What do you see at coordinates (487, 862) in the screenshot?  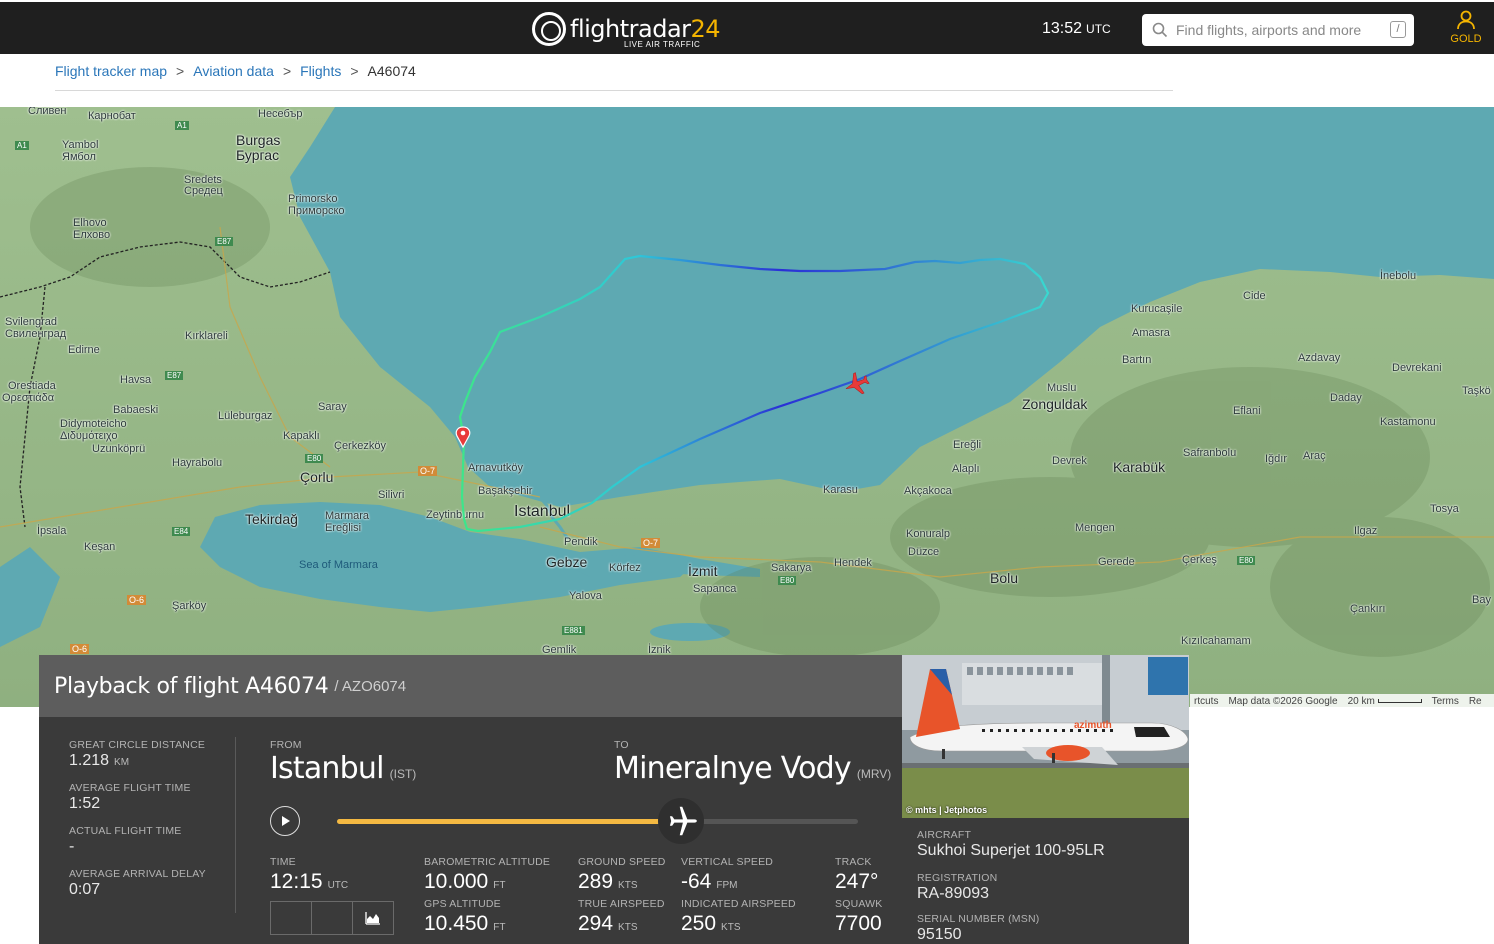 I see `baro-altitude-label: BAROMETRIC ALTITUDE` at bounding box center [487, 862].